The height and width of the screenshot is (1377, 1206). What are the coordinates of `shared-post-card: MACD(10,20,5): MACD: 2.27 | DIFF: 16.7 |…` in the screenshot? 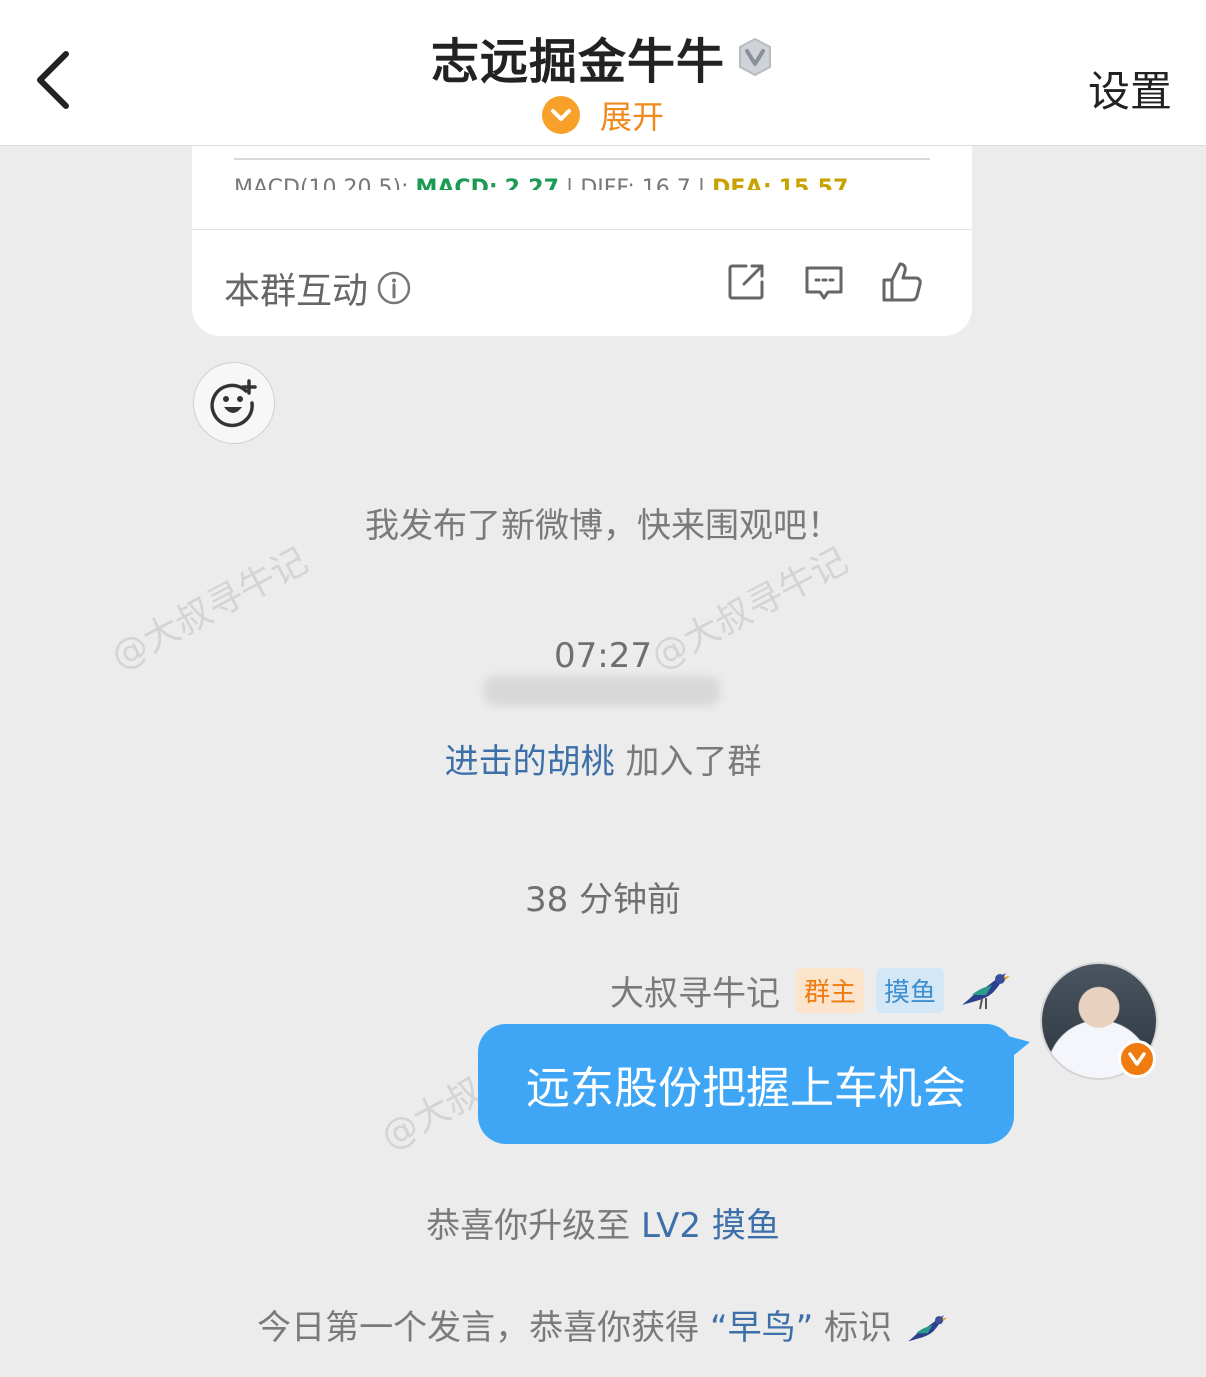 It's located at (582, 241).